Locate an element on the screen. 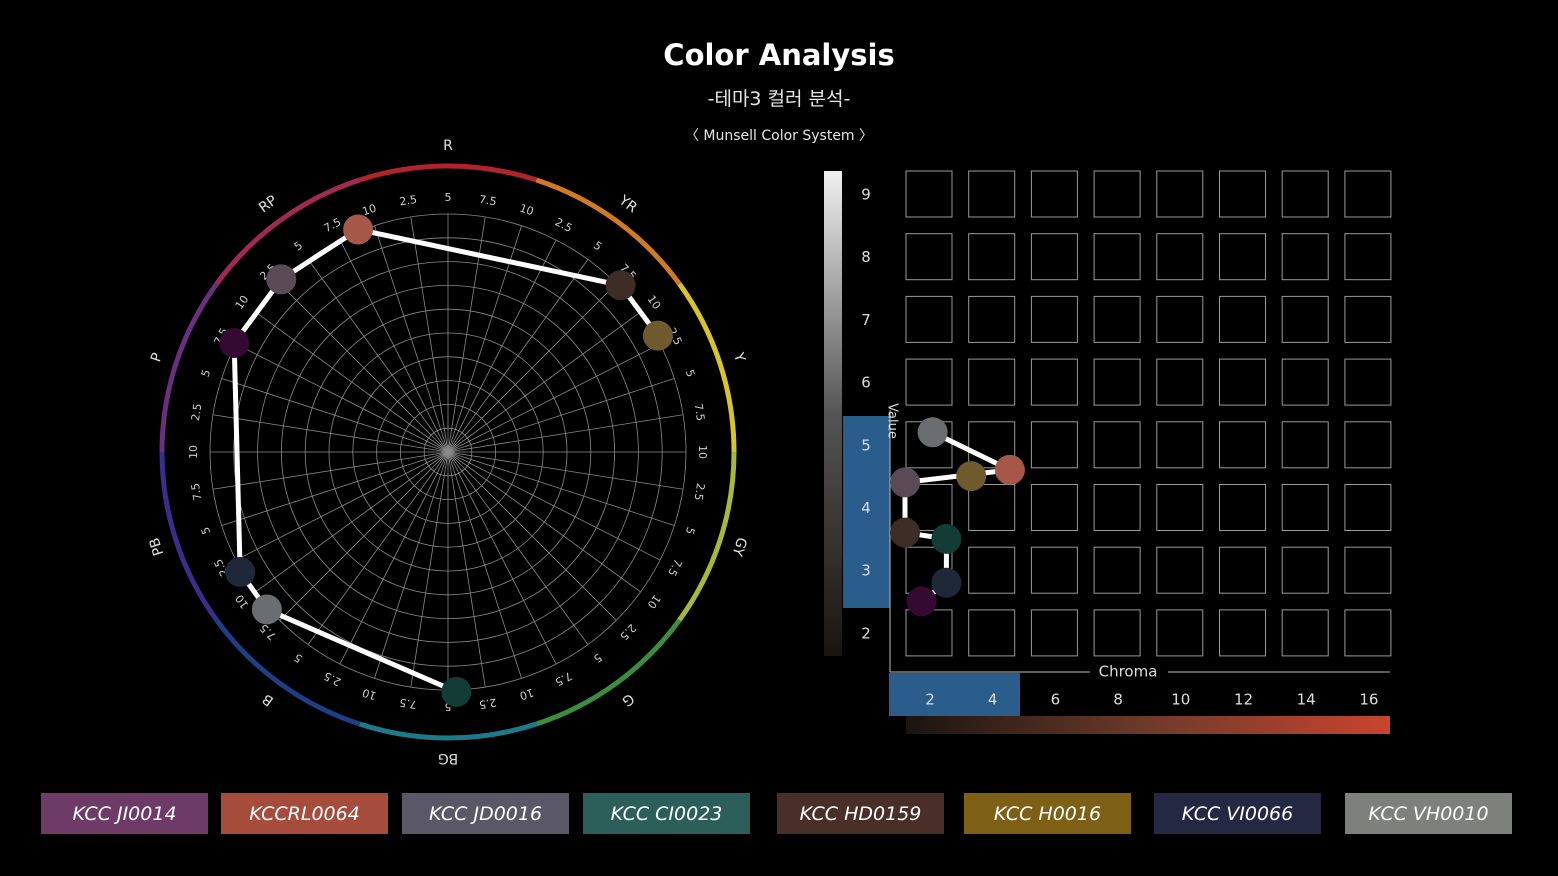 The height and width of the screenshot is (876, 1558). color-swatch: KCC CI0023 is located at coordinates (666, 813).